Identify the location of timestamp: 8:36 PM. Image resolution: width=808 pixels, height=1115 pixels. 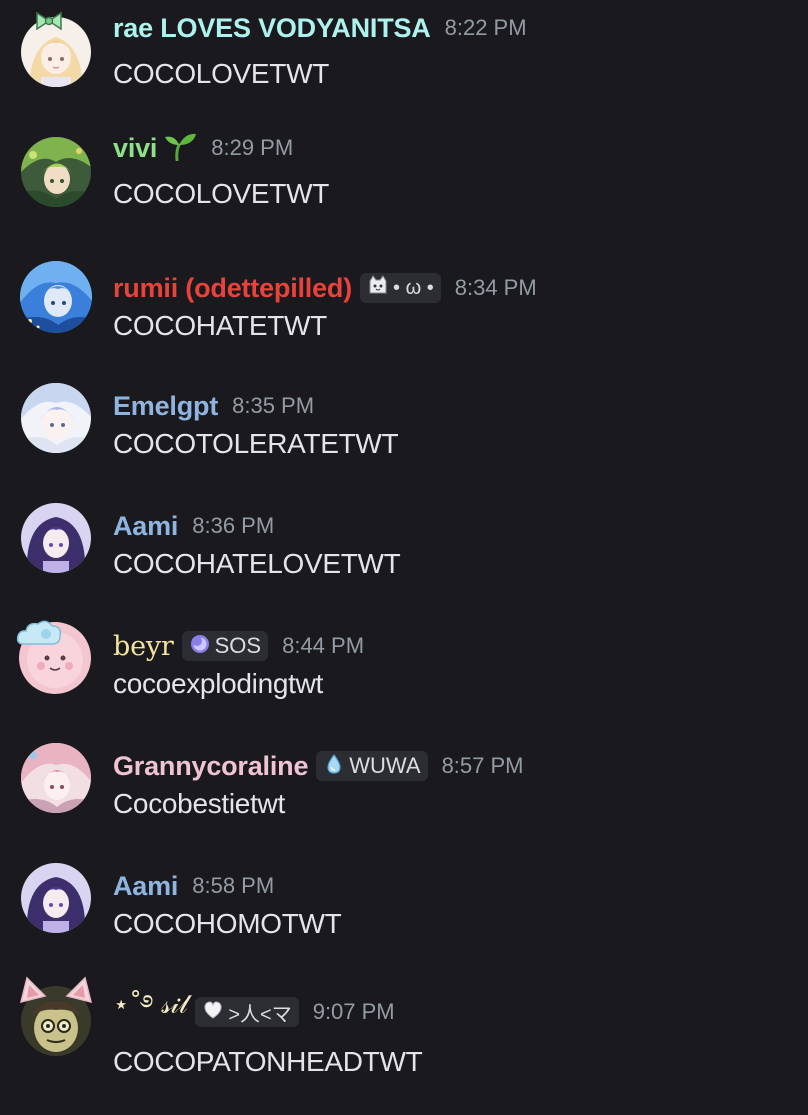
(233, 525).